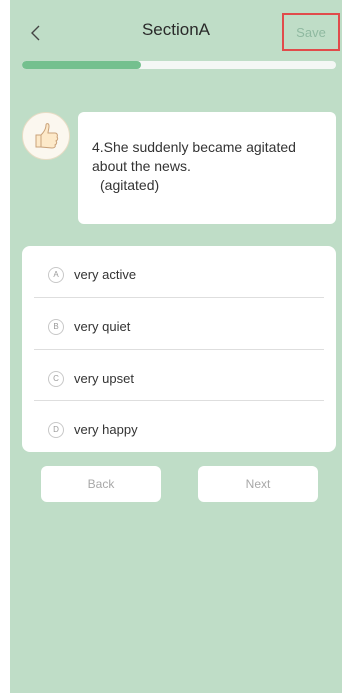 The width and height of the screenshot is (342, 693). I want to click on save-button: Save, so click(311, 32).